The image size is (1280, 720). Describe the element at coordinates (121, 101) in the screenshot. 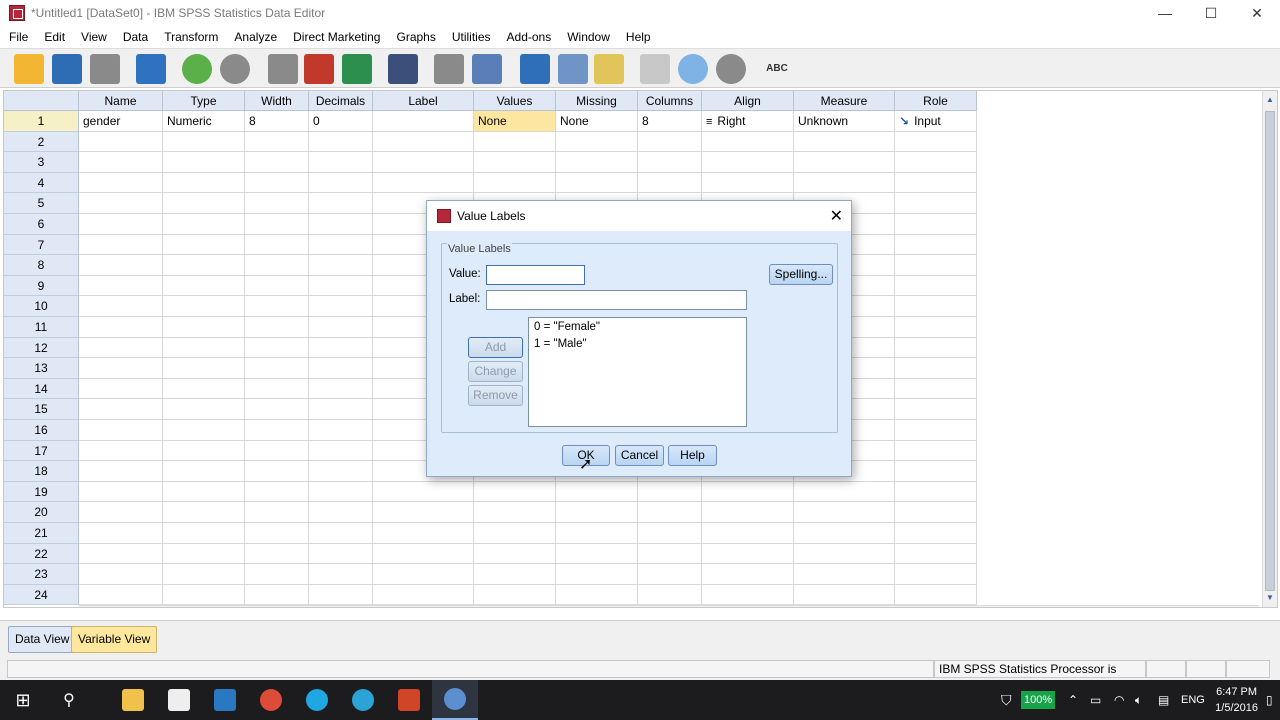

I see `col-header-name: Name` at that location.